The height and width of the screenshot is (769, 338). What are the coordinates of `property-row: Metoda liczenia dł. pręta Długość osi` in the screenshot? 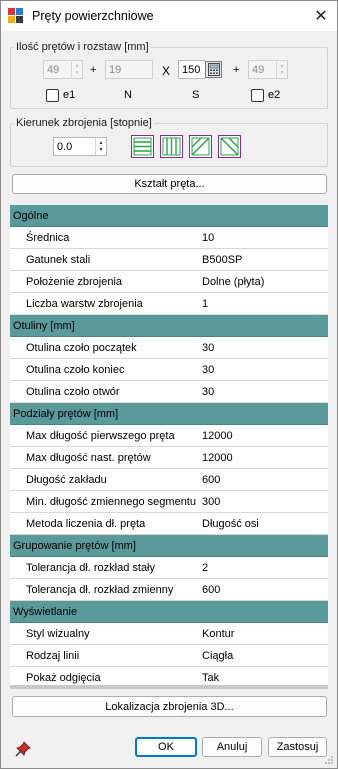 It's located at (169, 524).